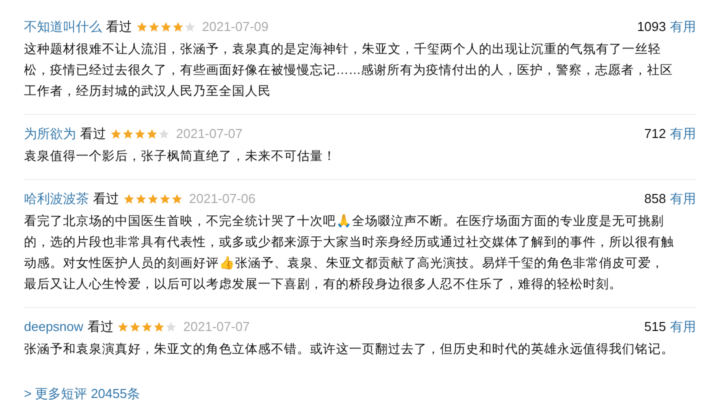  Describe the element at coordinates (235, 27) in the screenshot. I see `review-date: 2021-07-09` at that location.